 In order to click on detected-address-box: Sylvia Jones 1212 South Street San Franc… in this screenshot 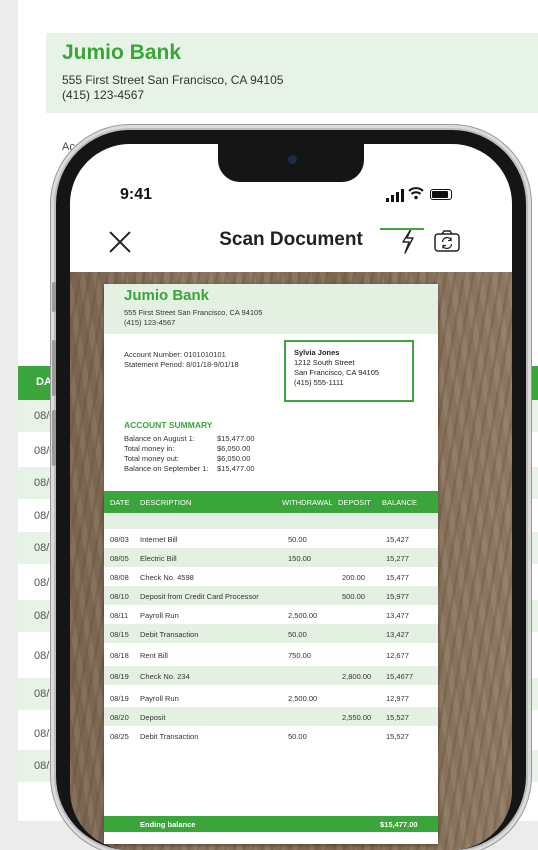, I will do `click(349, 371)`.